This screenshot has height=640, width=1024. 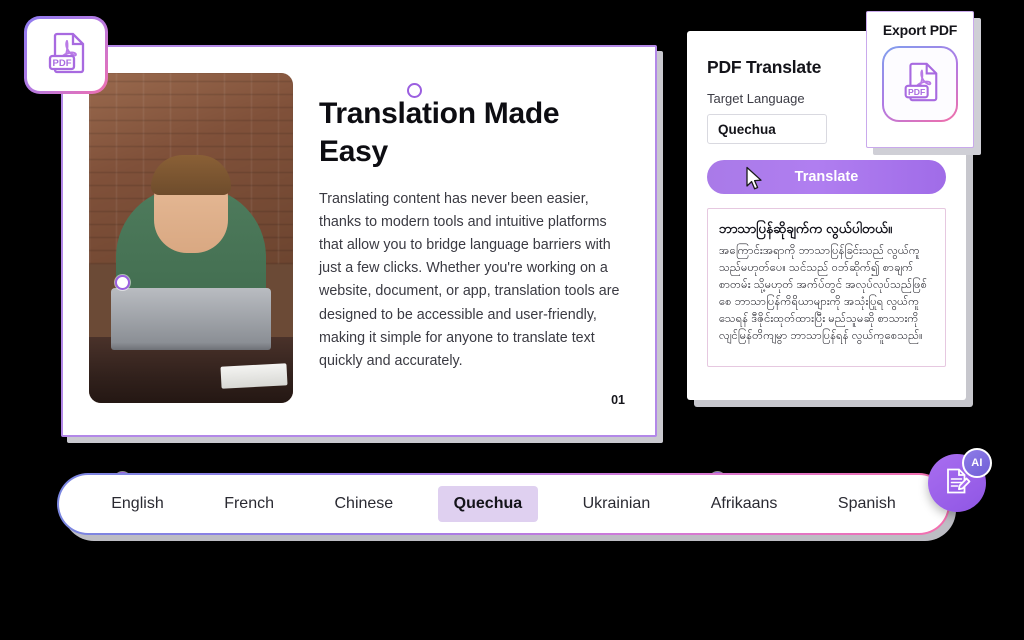 I want to click on svg-text: PDF, so click(x=916, y=91).